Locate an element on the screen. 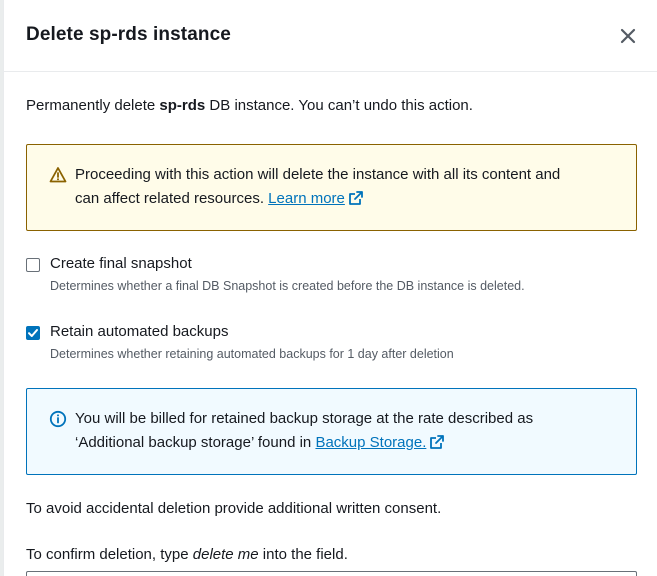  checkmark-icon is located at coordinates (33, 333).